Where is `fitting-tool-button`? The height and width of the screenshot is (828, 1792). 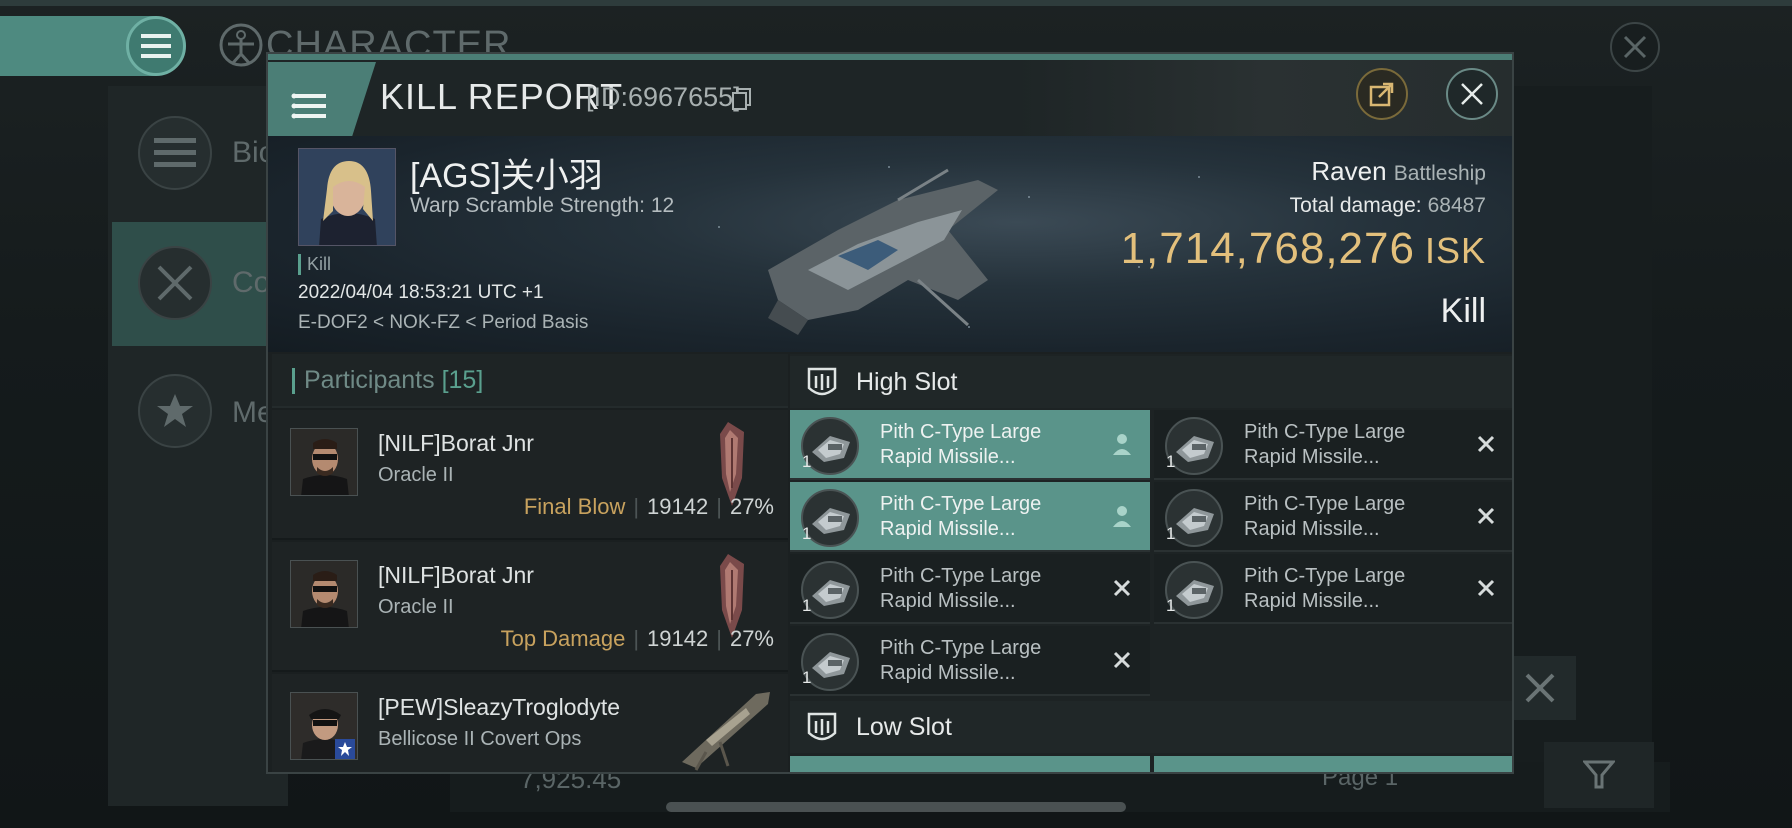
fitting-tool-button is located at coordinates (1540, 688).